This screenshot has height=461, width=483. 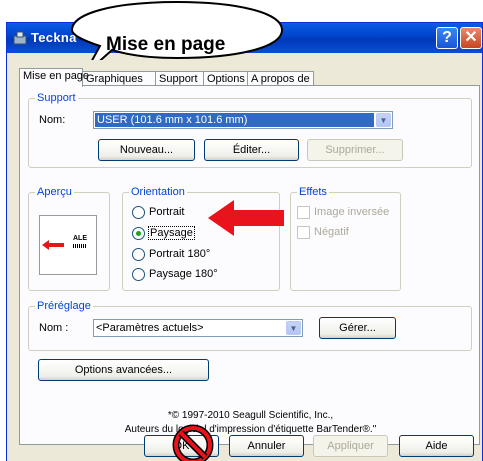 I want to click on radio-paysage-180-label: Paysage 180°, so click(x=183, y=274).